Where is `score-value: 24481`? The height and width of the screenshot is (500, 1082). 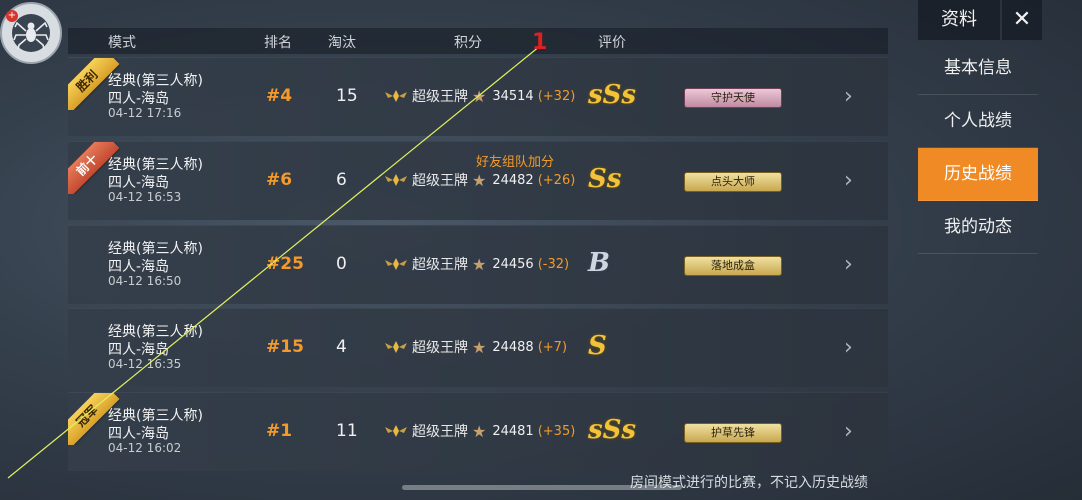 score-value: 24481 is located at coordinates (513, 431).